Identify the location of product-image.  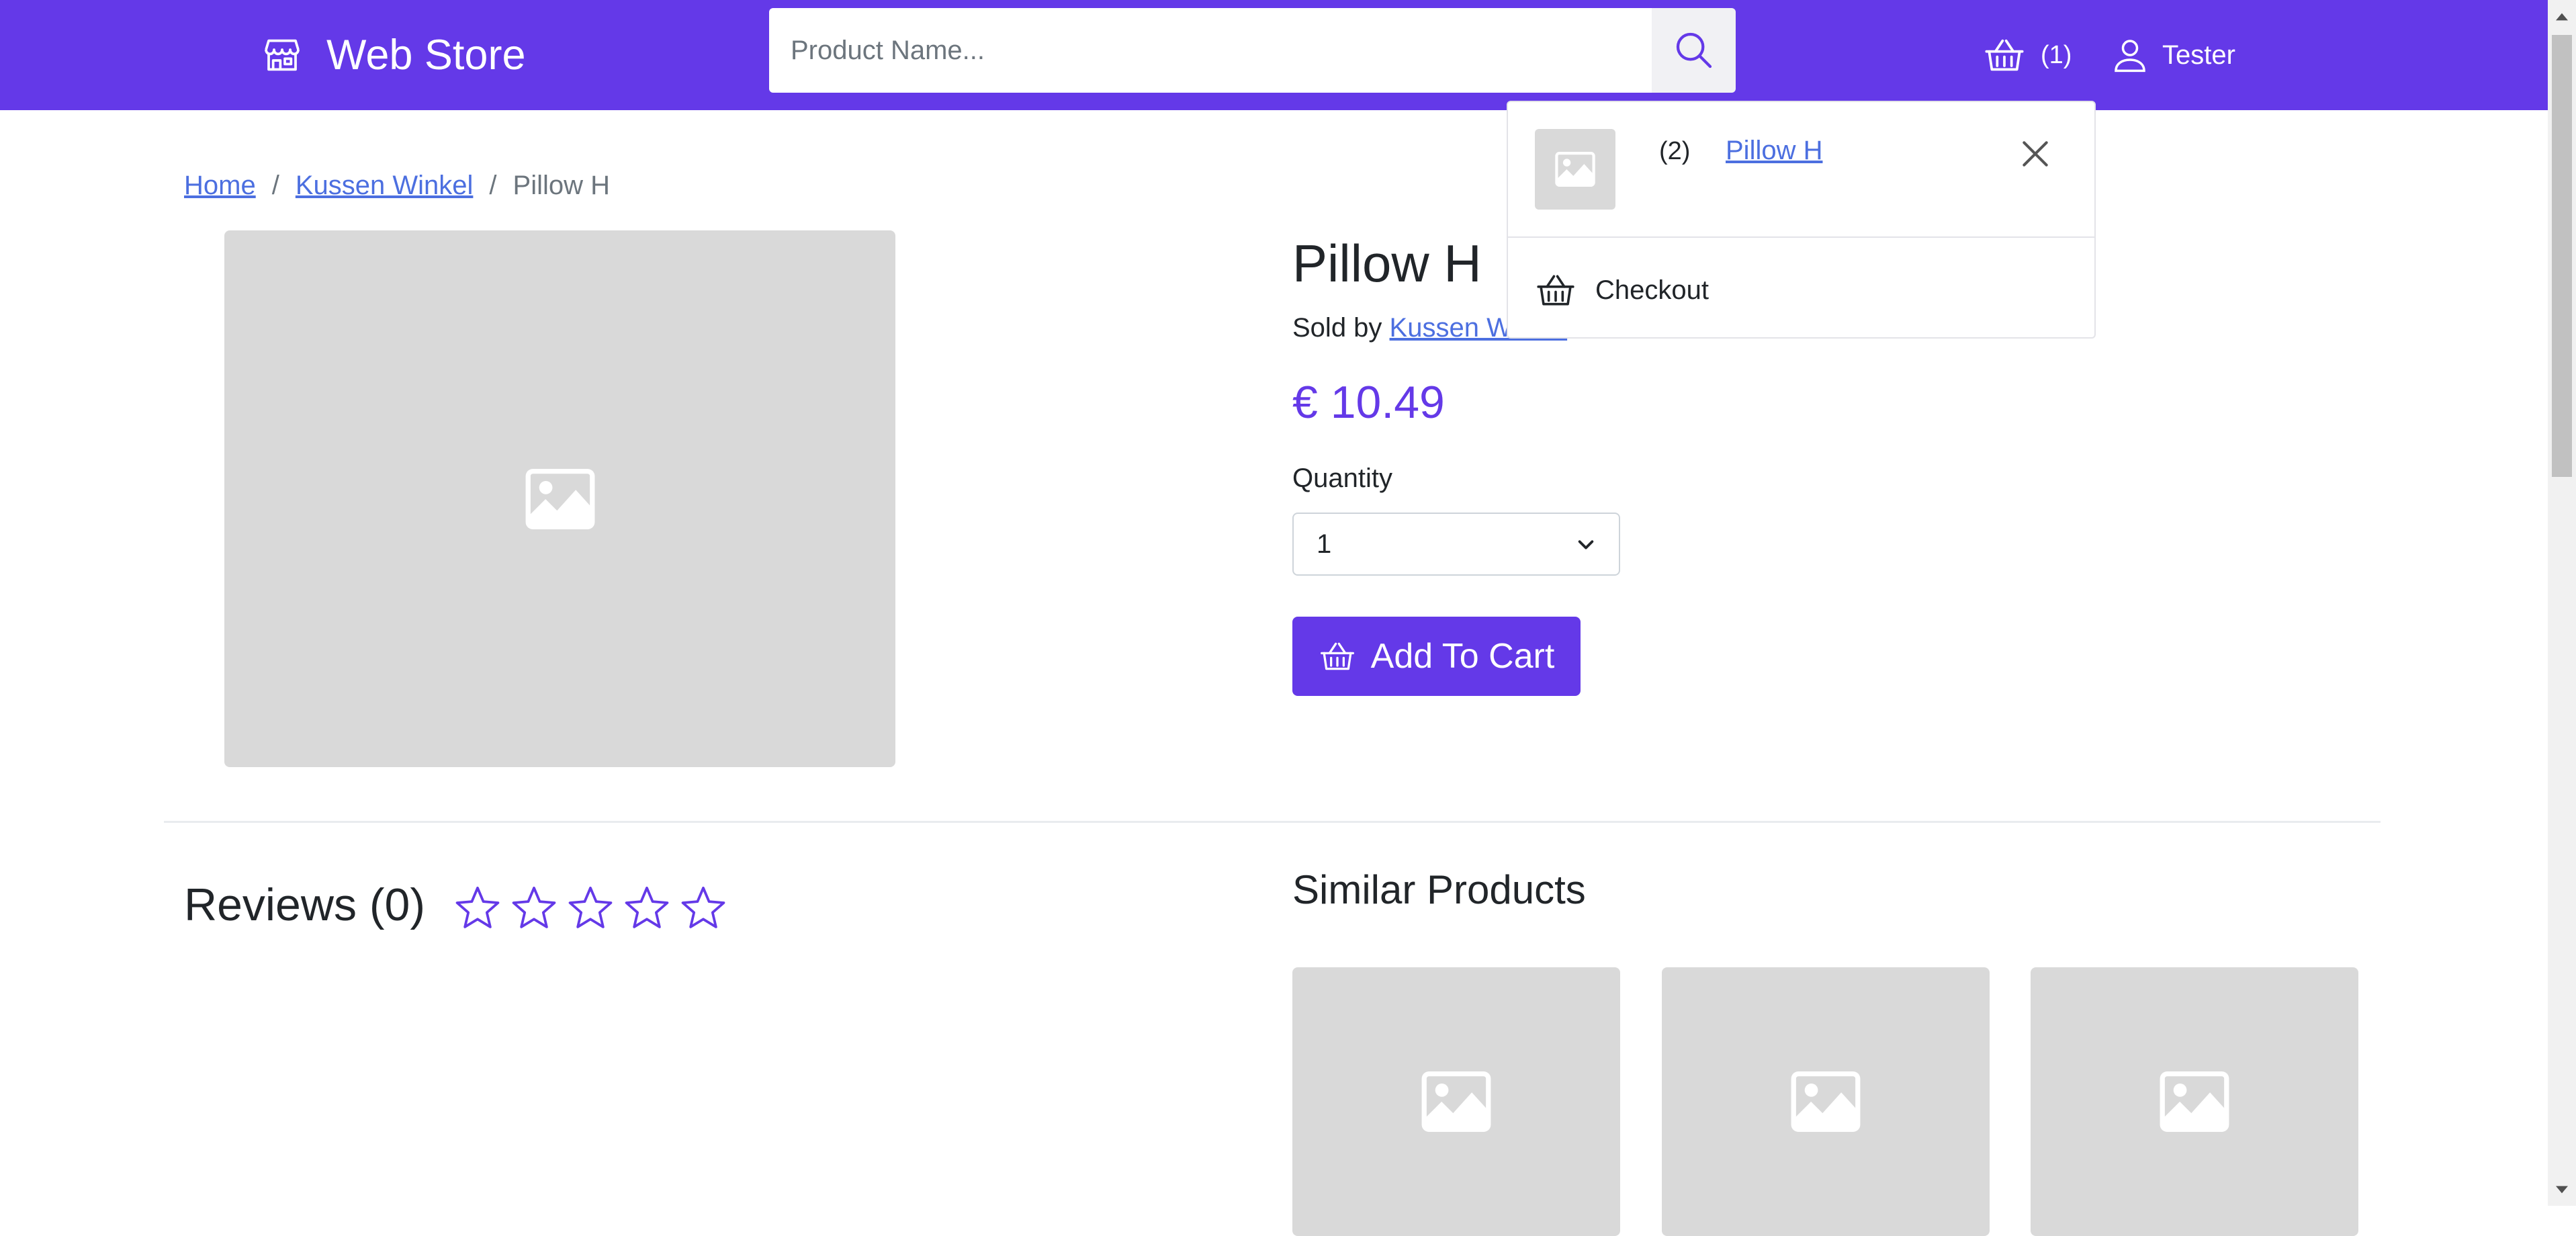
(559, 498).